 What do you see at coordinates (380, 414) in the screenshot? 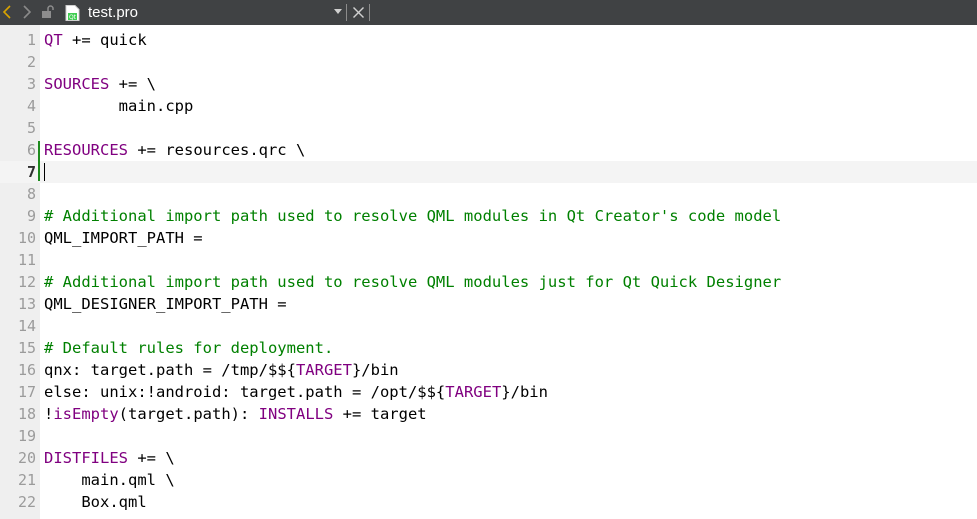
I see `code-token: += target` at bounding box center [380, 414].